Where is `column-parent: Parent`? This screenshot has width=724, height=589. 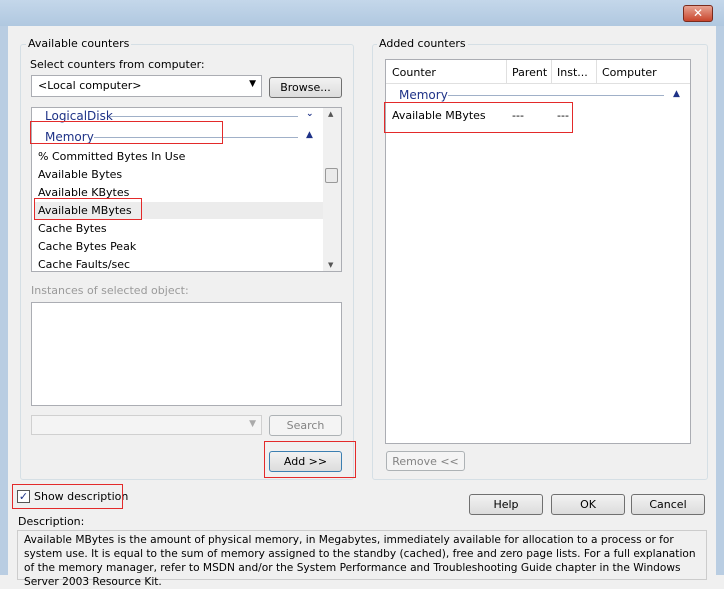 column-parent: Parent is located at coordinates (529, 72).